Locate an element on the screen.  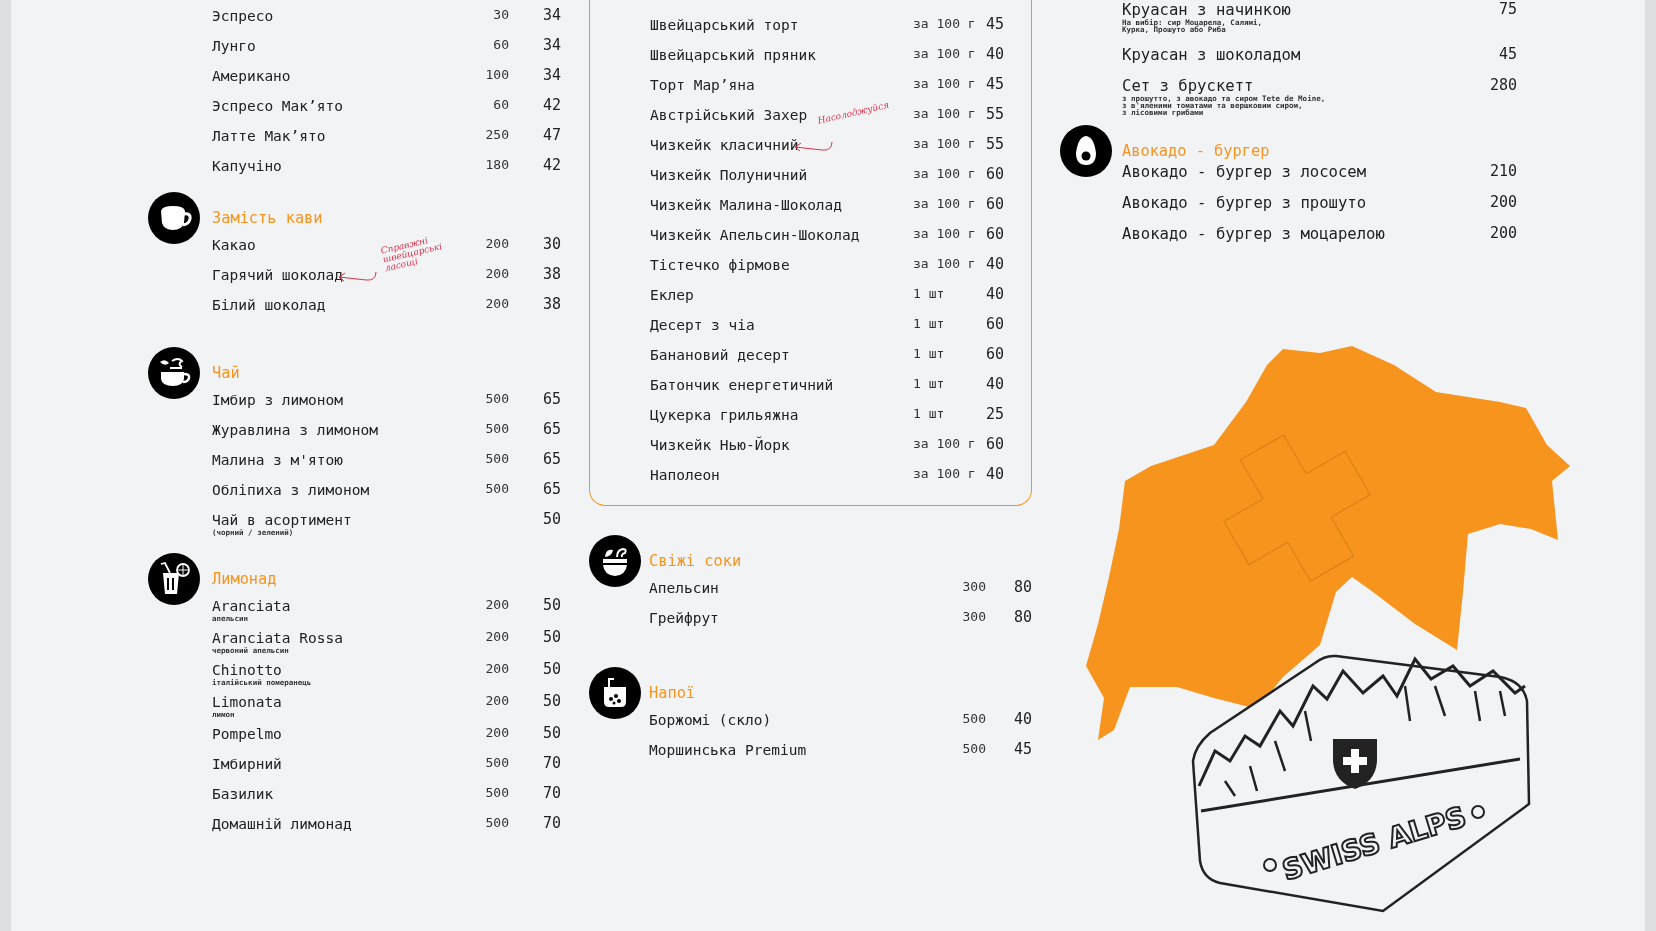
item-name: Chinotto is located at coordinates (247, 670).